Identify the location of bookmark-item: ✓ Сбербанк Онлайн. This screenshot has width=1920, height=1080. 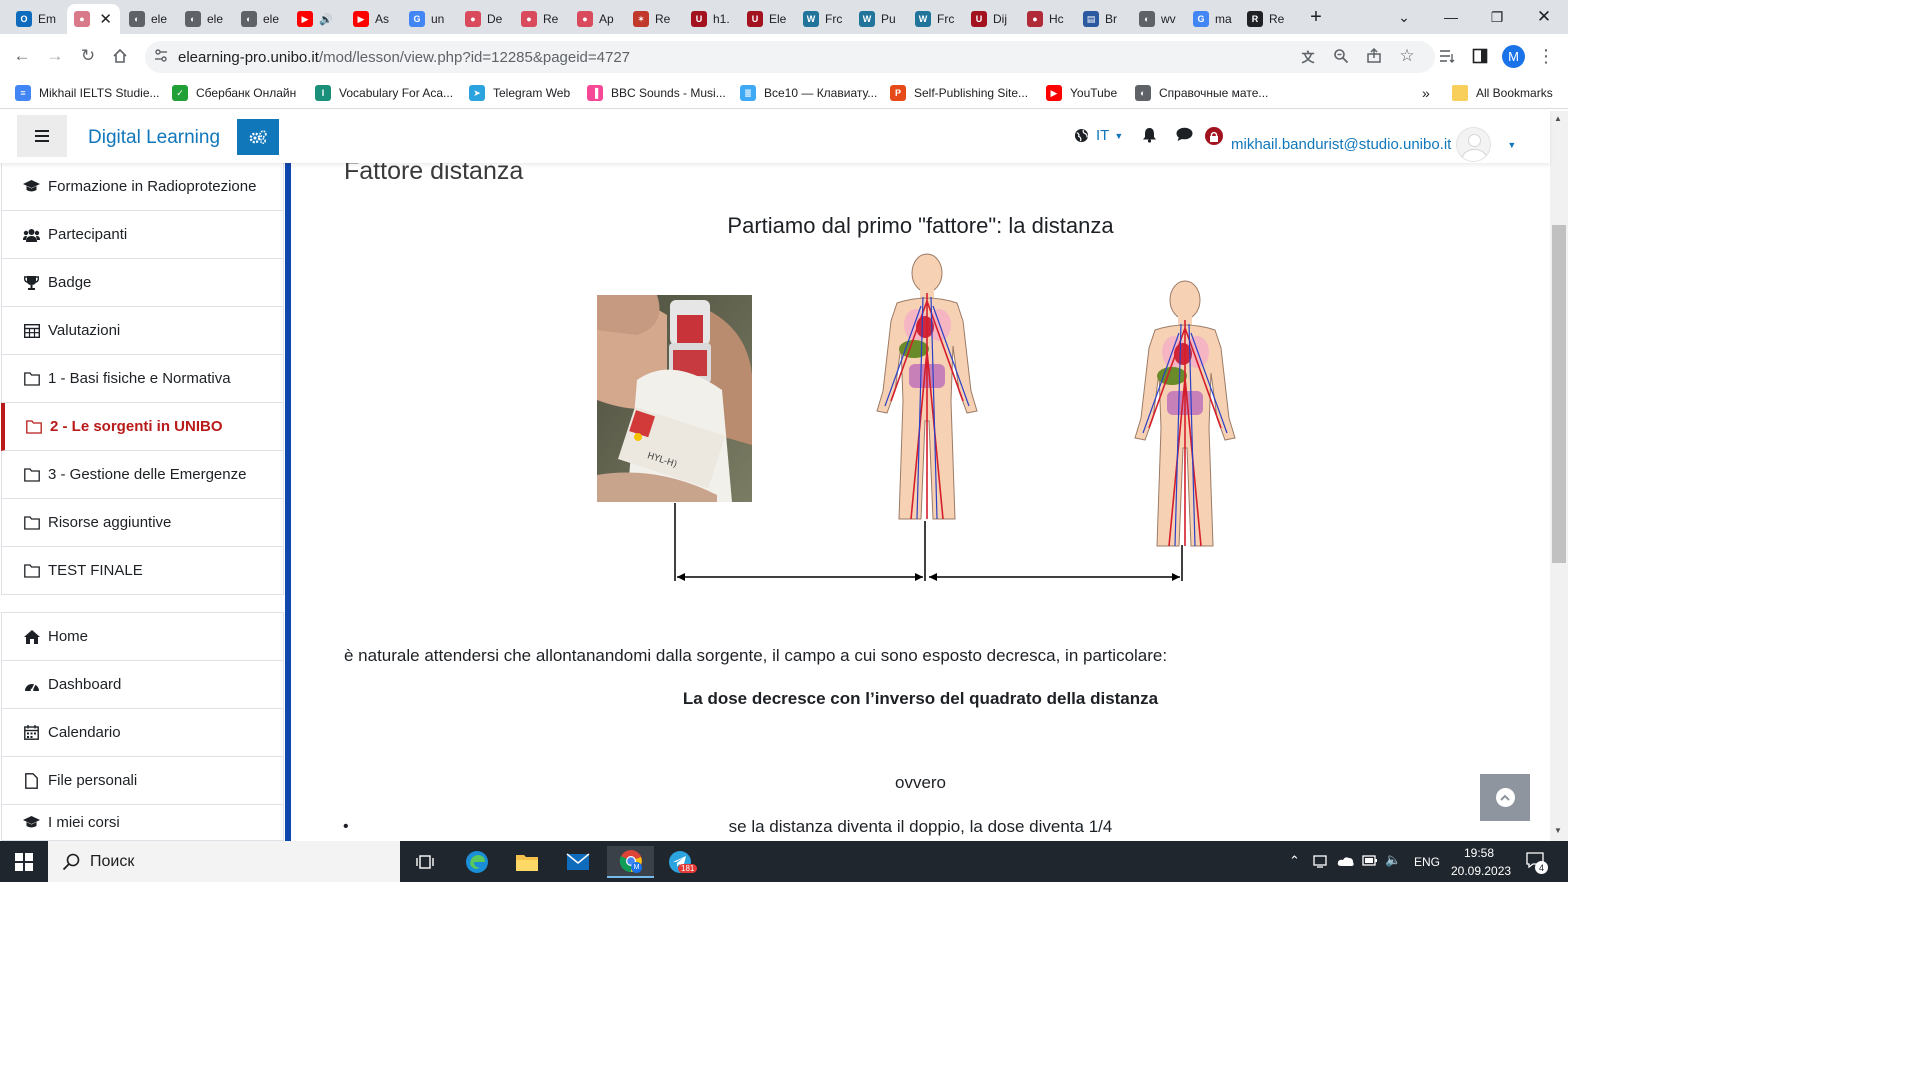
(234, 93).